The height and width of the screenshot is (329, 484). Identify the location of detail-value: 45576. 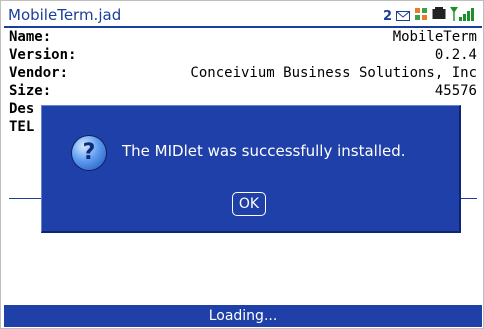
(455, 91).